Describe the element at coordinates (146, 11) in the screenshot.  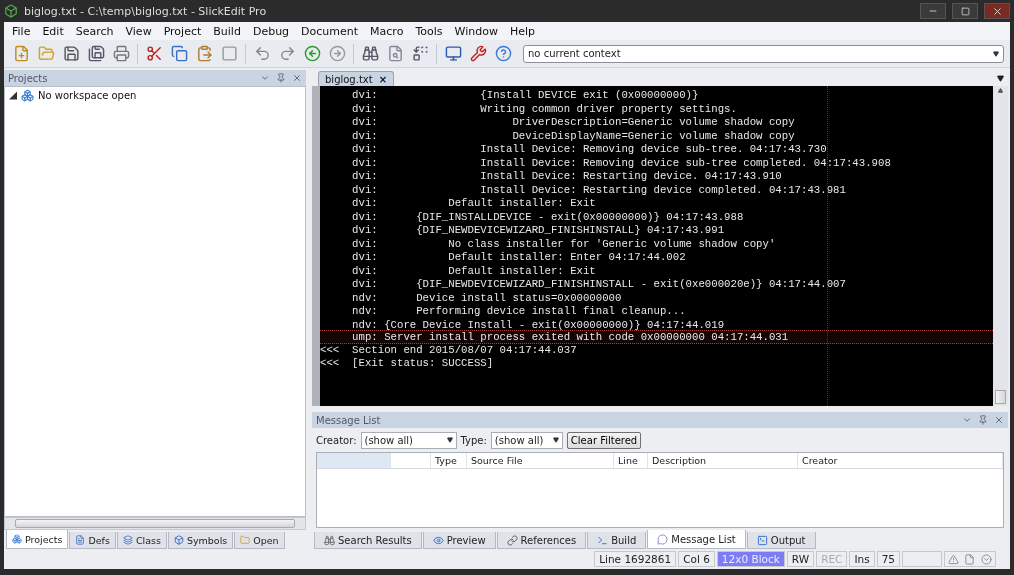
I see `window-title: biglog.txt - C:\temp\biglog.txt - SlickEdit Pro` at that location.